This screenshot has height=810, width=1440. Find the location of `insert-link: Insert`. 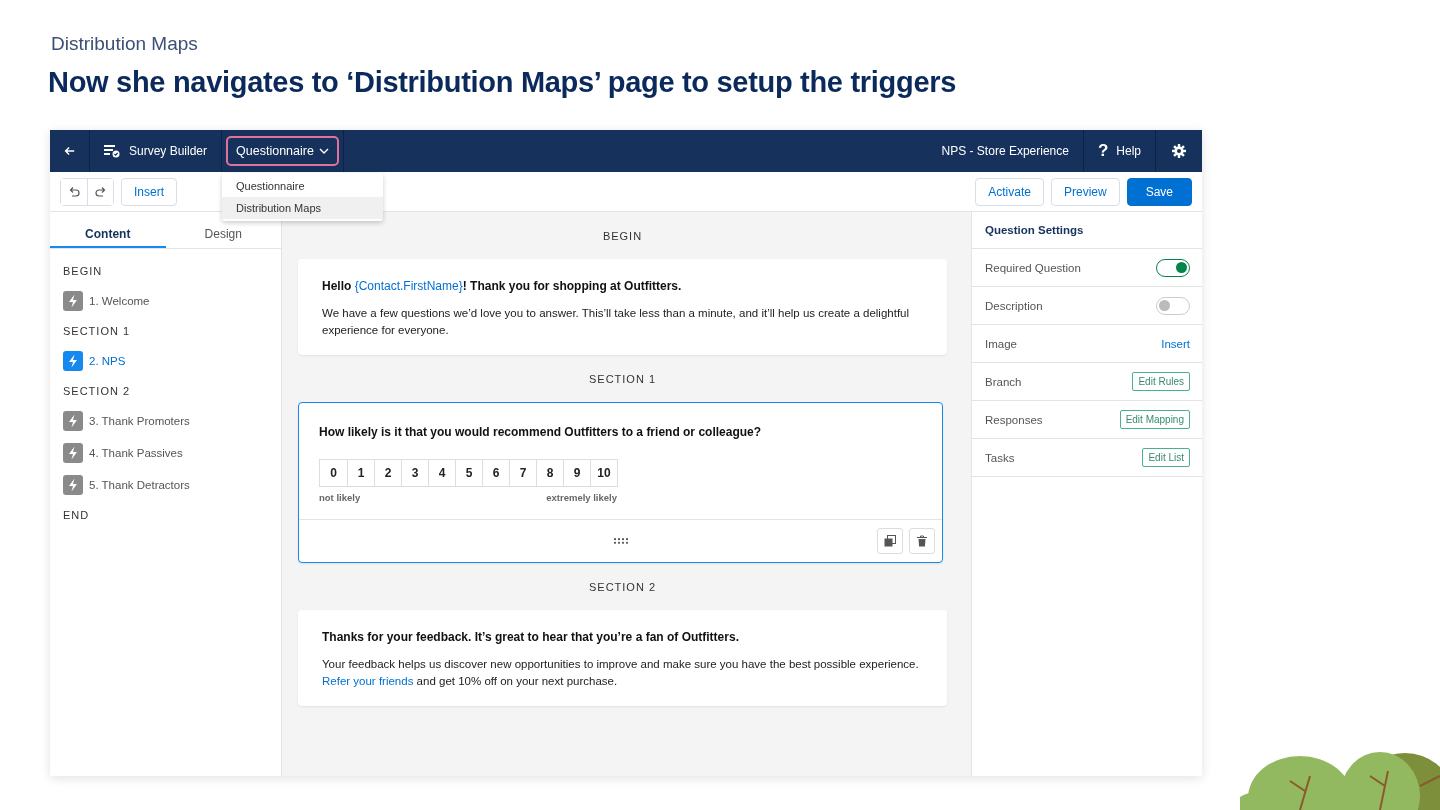

insert-link: Insert is located at coordinates (1175, 343).